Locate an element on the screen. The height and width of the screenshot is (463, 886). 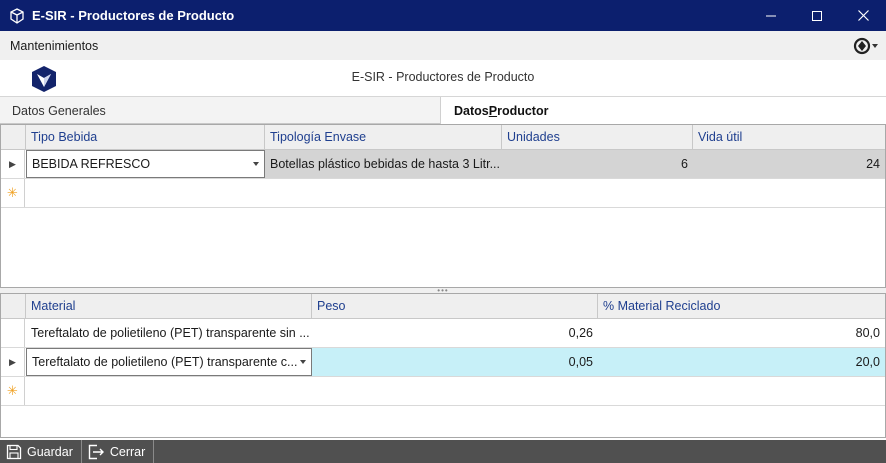
tab-strip: Datos Generales Datos Productor is located at coordinates (443, 110).